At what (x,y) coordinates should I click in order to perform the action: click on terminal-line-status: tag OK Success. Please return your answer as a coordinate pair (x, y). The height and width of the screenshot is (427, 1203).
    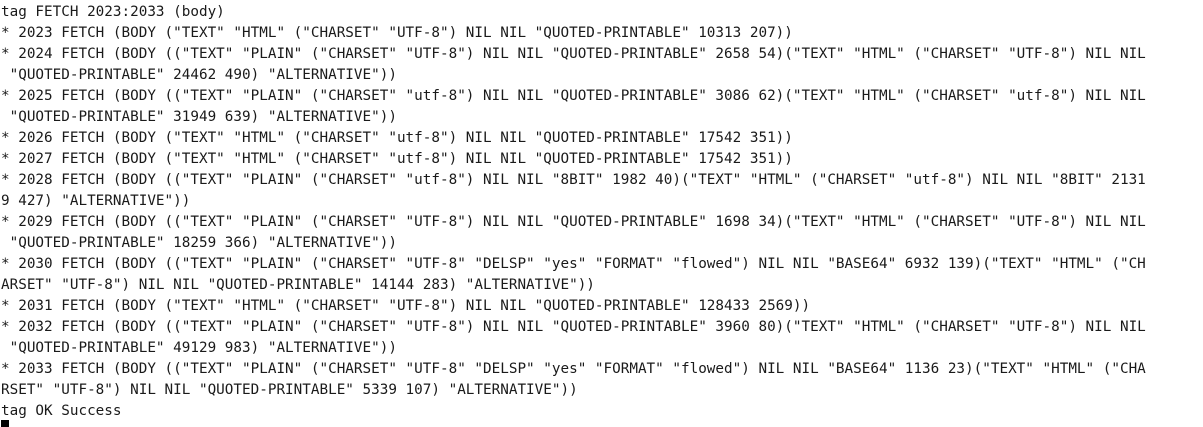
    Looking at the image, I should click on (61, 411).